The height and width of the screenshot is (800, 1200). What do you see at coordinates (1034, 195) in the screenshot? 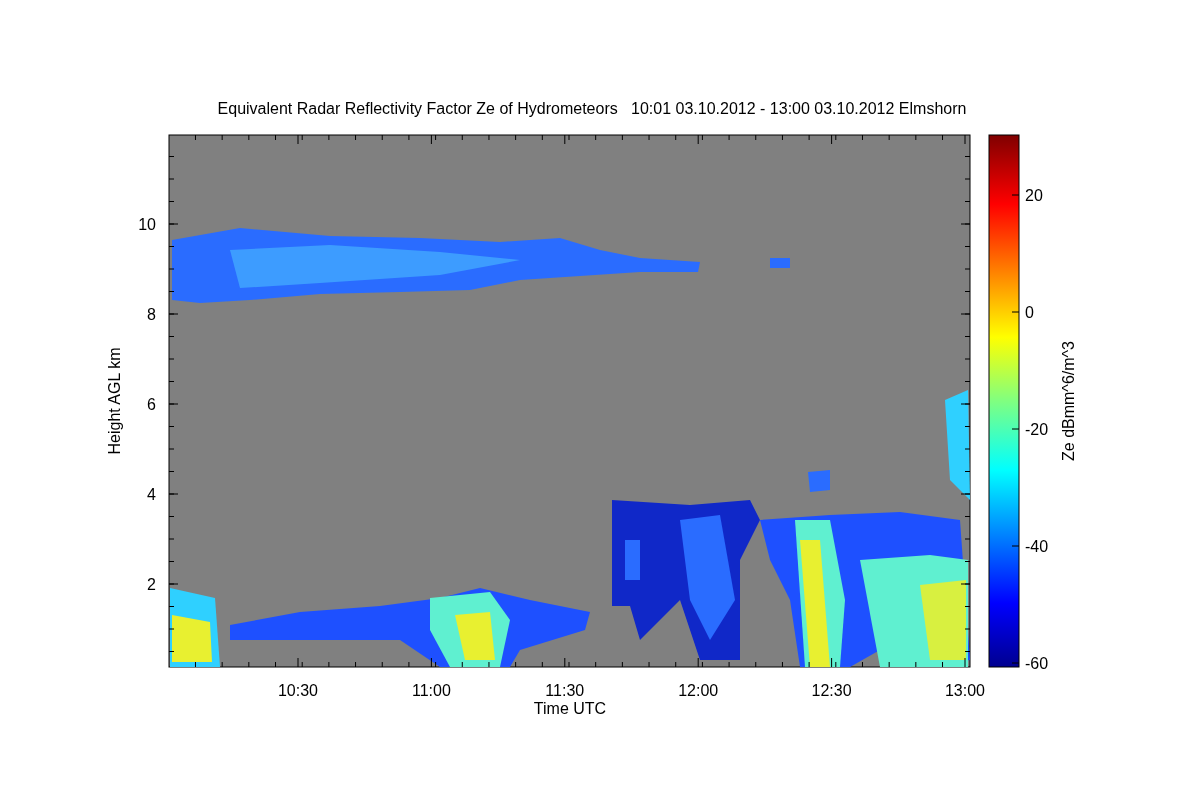
I see `tick-label: 20` at bounding box center [1034, 195].